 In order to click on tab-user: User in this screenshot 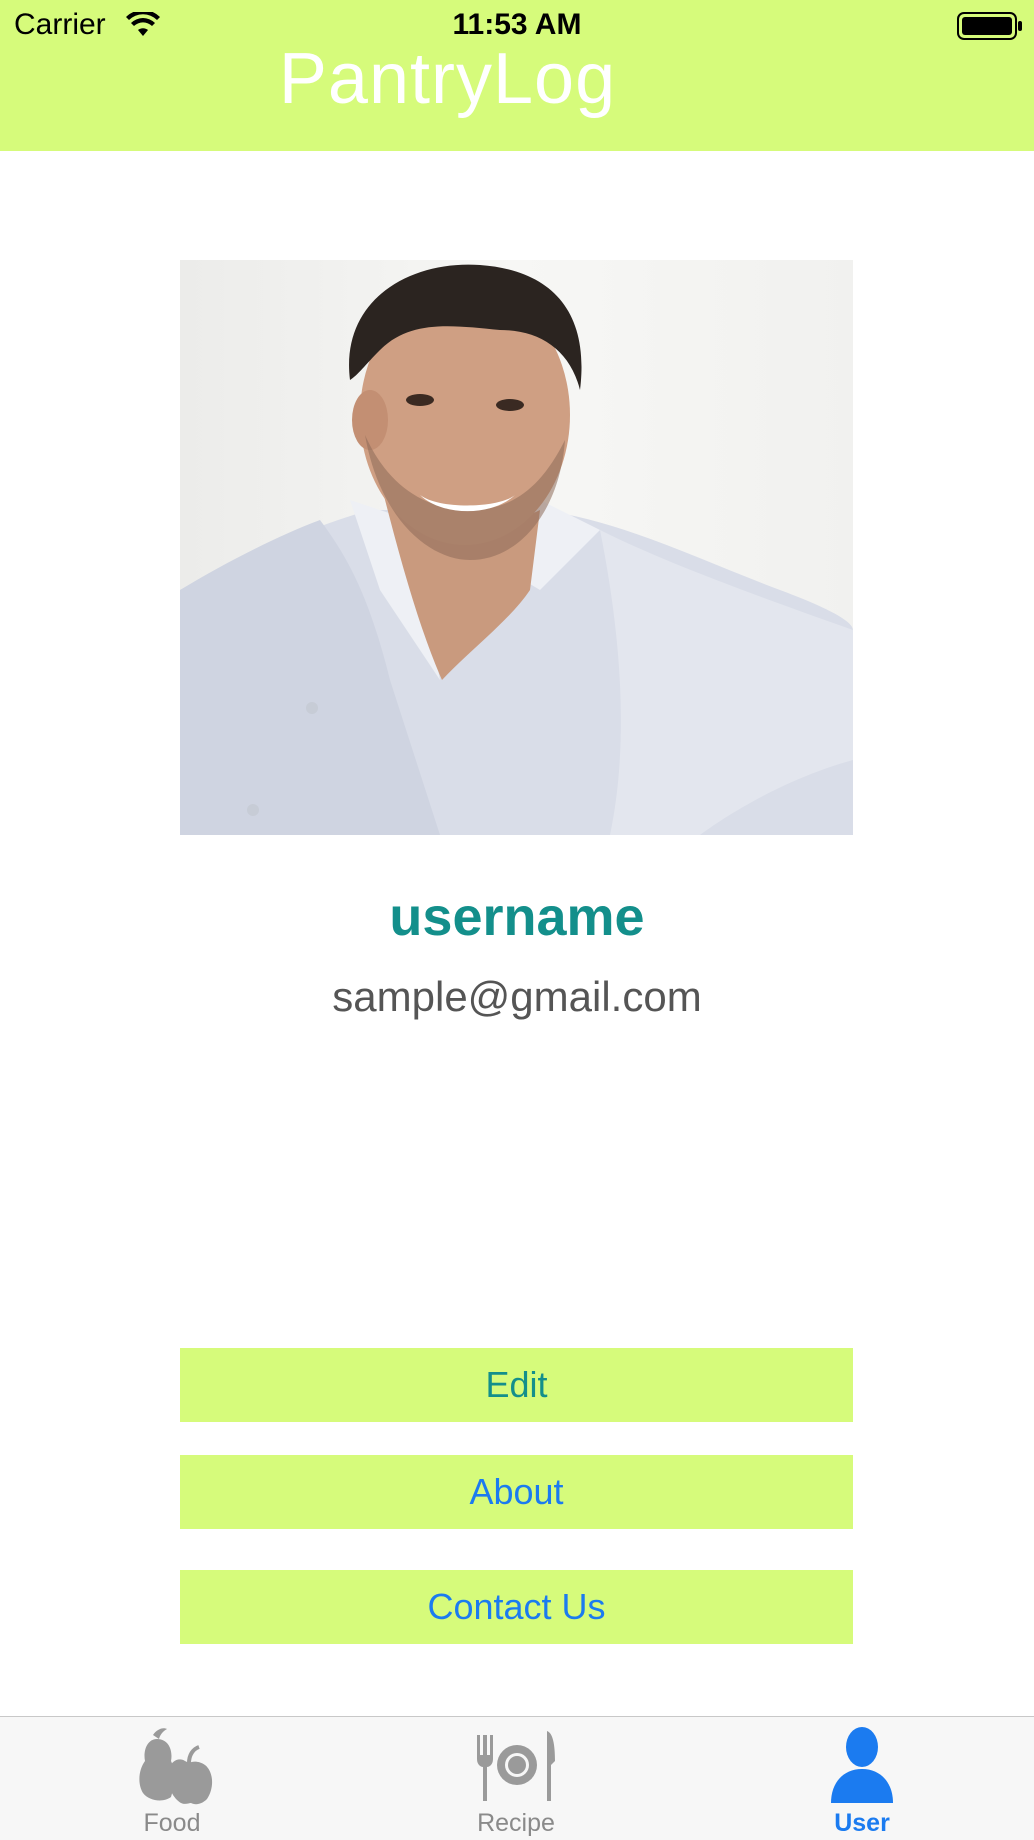, I will do `click(862, 1778)`.